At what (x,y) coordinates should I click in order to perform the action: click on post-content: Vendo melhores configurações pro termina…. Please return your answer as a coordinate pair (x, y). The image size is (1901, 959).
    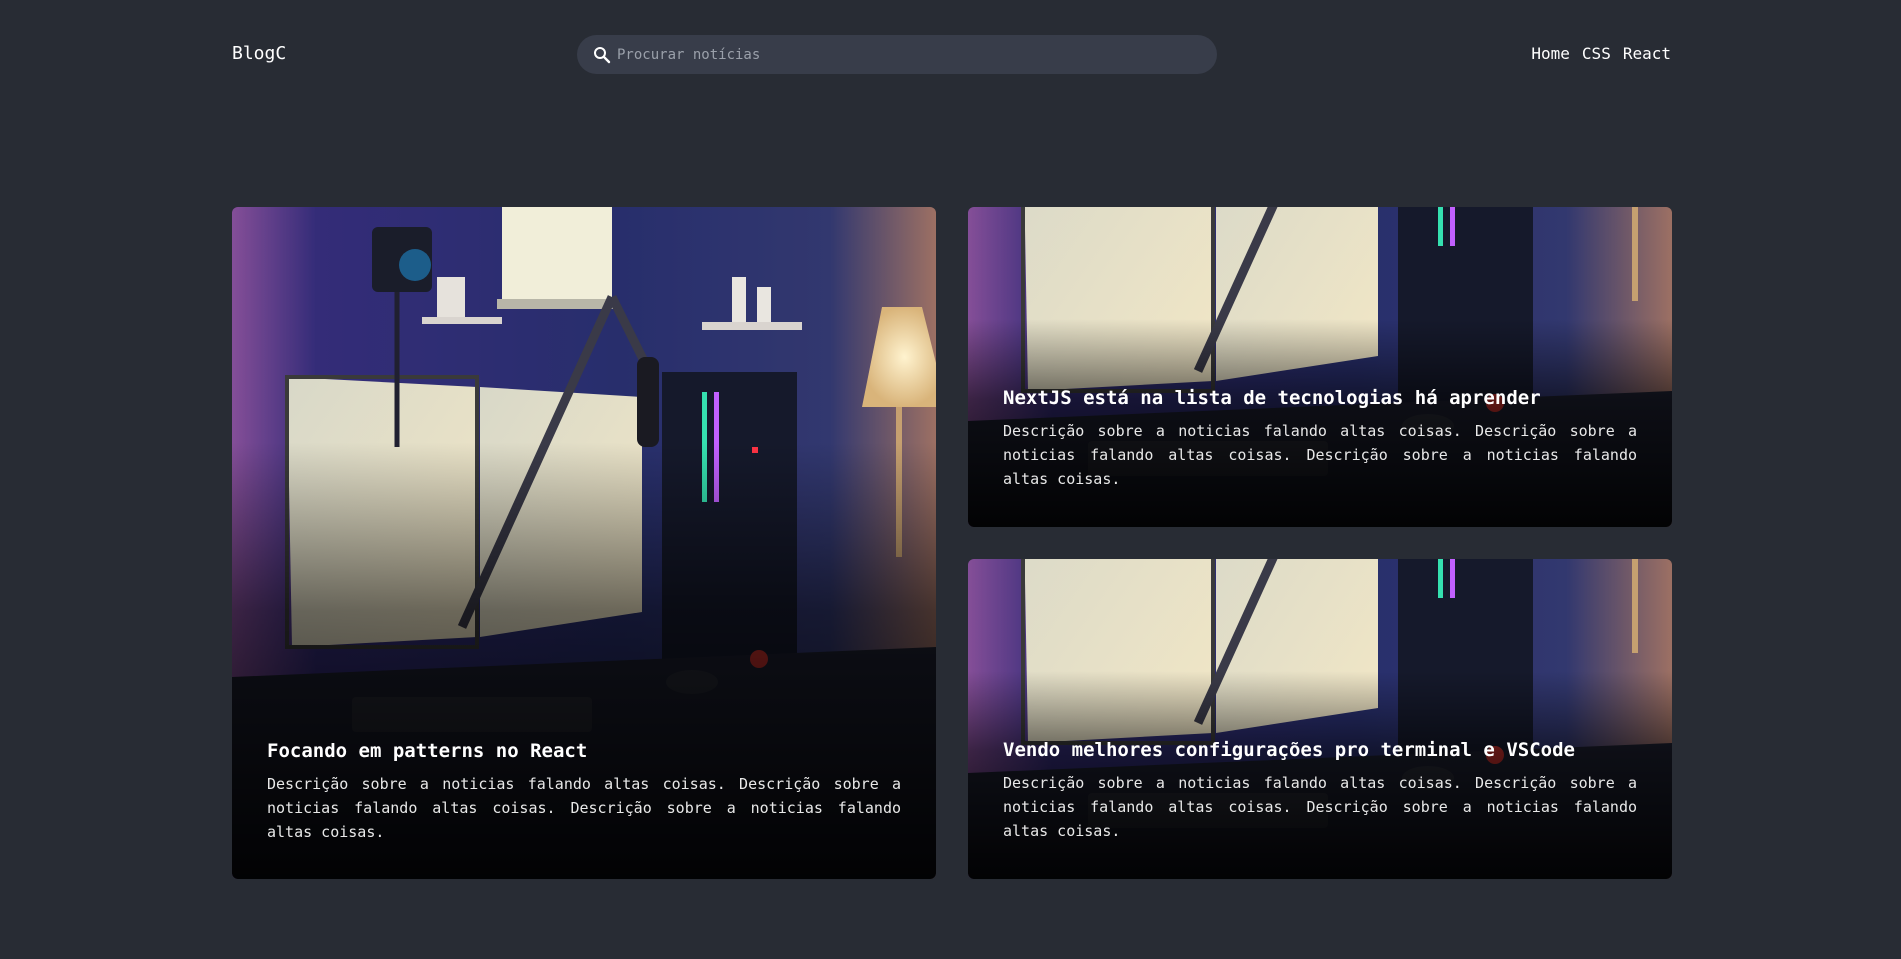
    Looking at the image, I should click on (1320, 791).